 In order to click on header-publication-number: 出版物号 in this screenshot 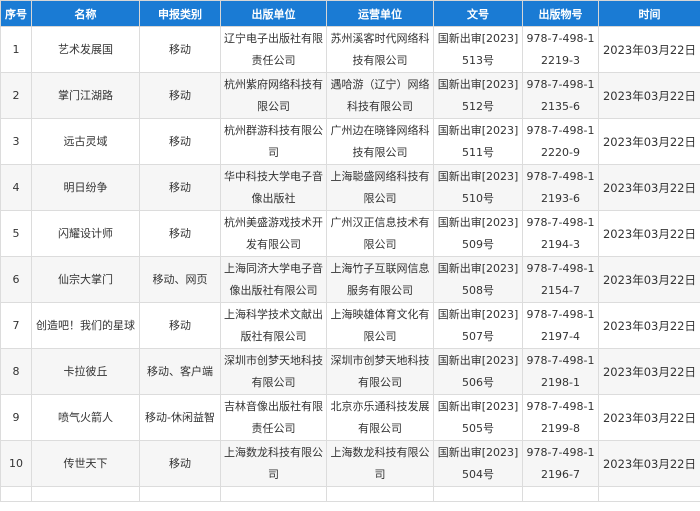, I will do `click(560, 13)`.